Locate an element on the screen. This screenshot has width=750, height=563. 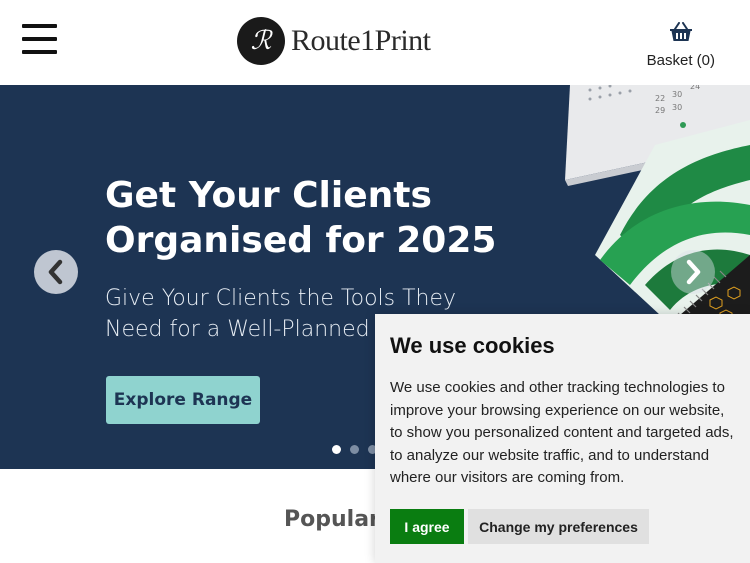
svg-text: 29 is located at coordinates (660, 110).